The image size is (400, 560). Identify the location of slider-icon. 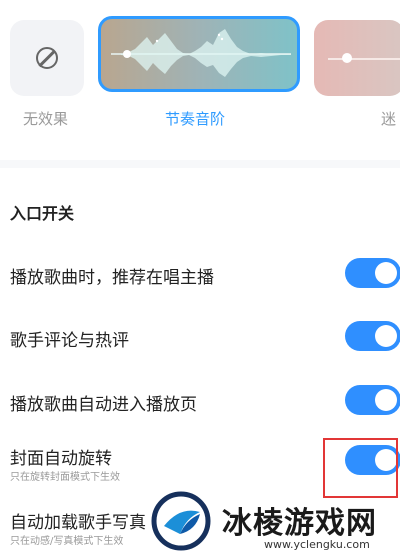
(364, 59).